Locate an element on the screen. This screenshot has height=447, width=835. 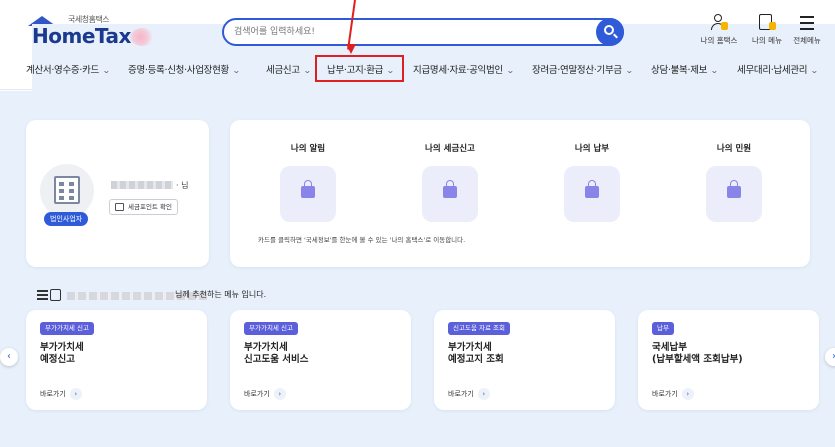
nav-label: 증명·등록·신청·사업장현황 is located at coordinates (178, 70).